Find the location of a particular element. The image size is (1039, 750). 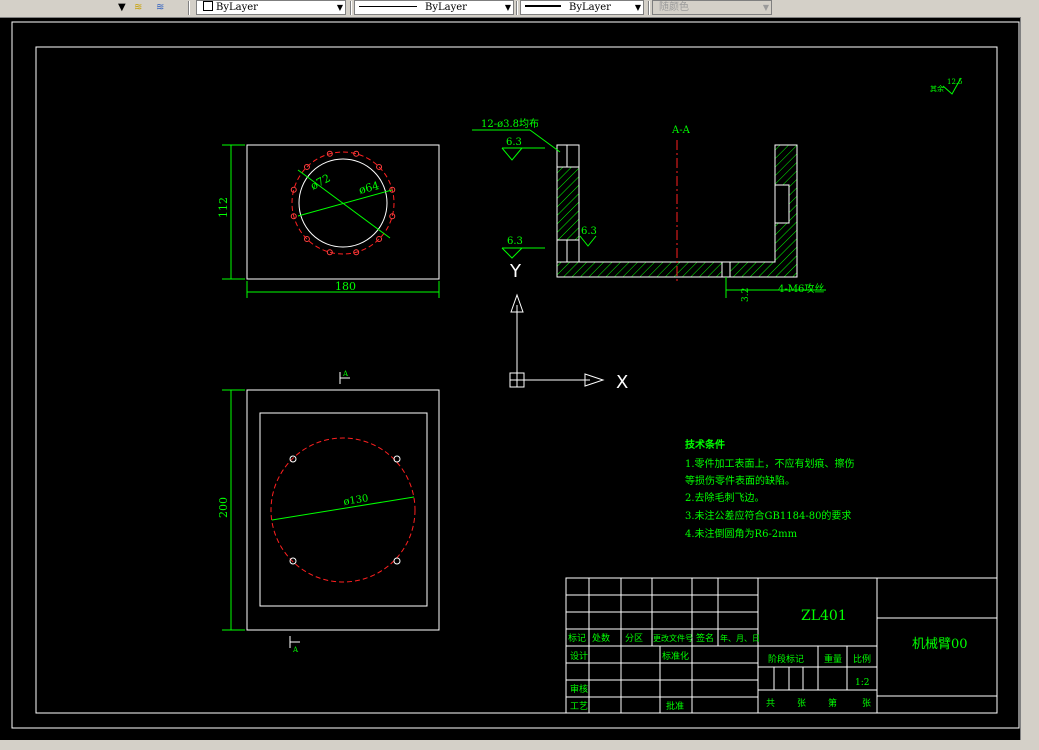

dim-height: 112 is located at coordinates (223, 207).